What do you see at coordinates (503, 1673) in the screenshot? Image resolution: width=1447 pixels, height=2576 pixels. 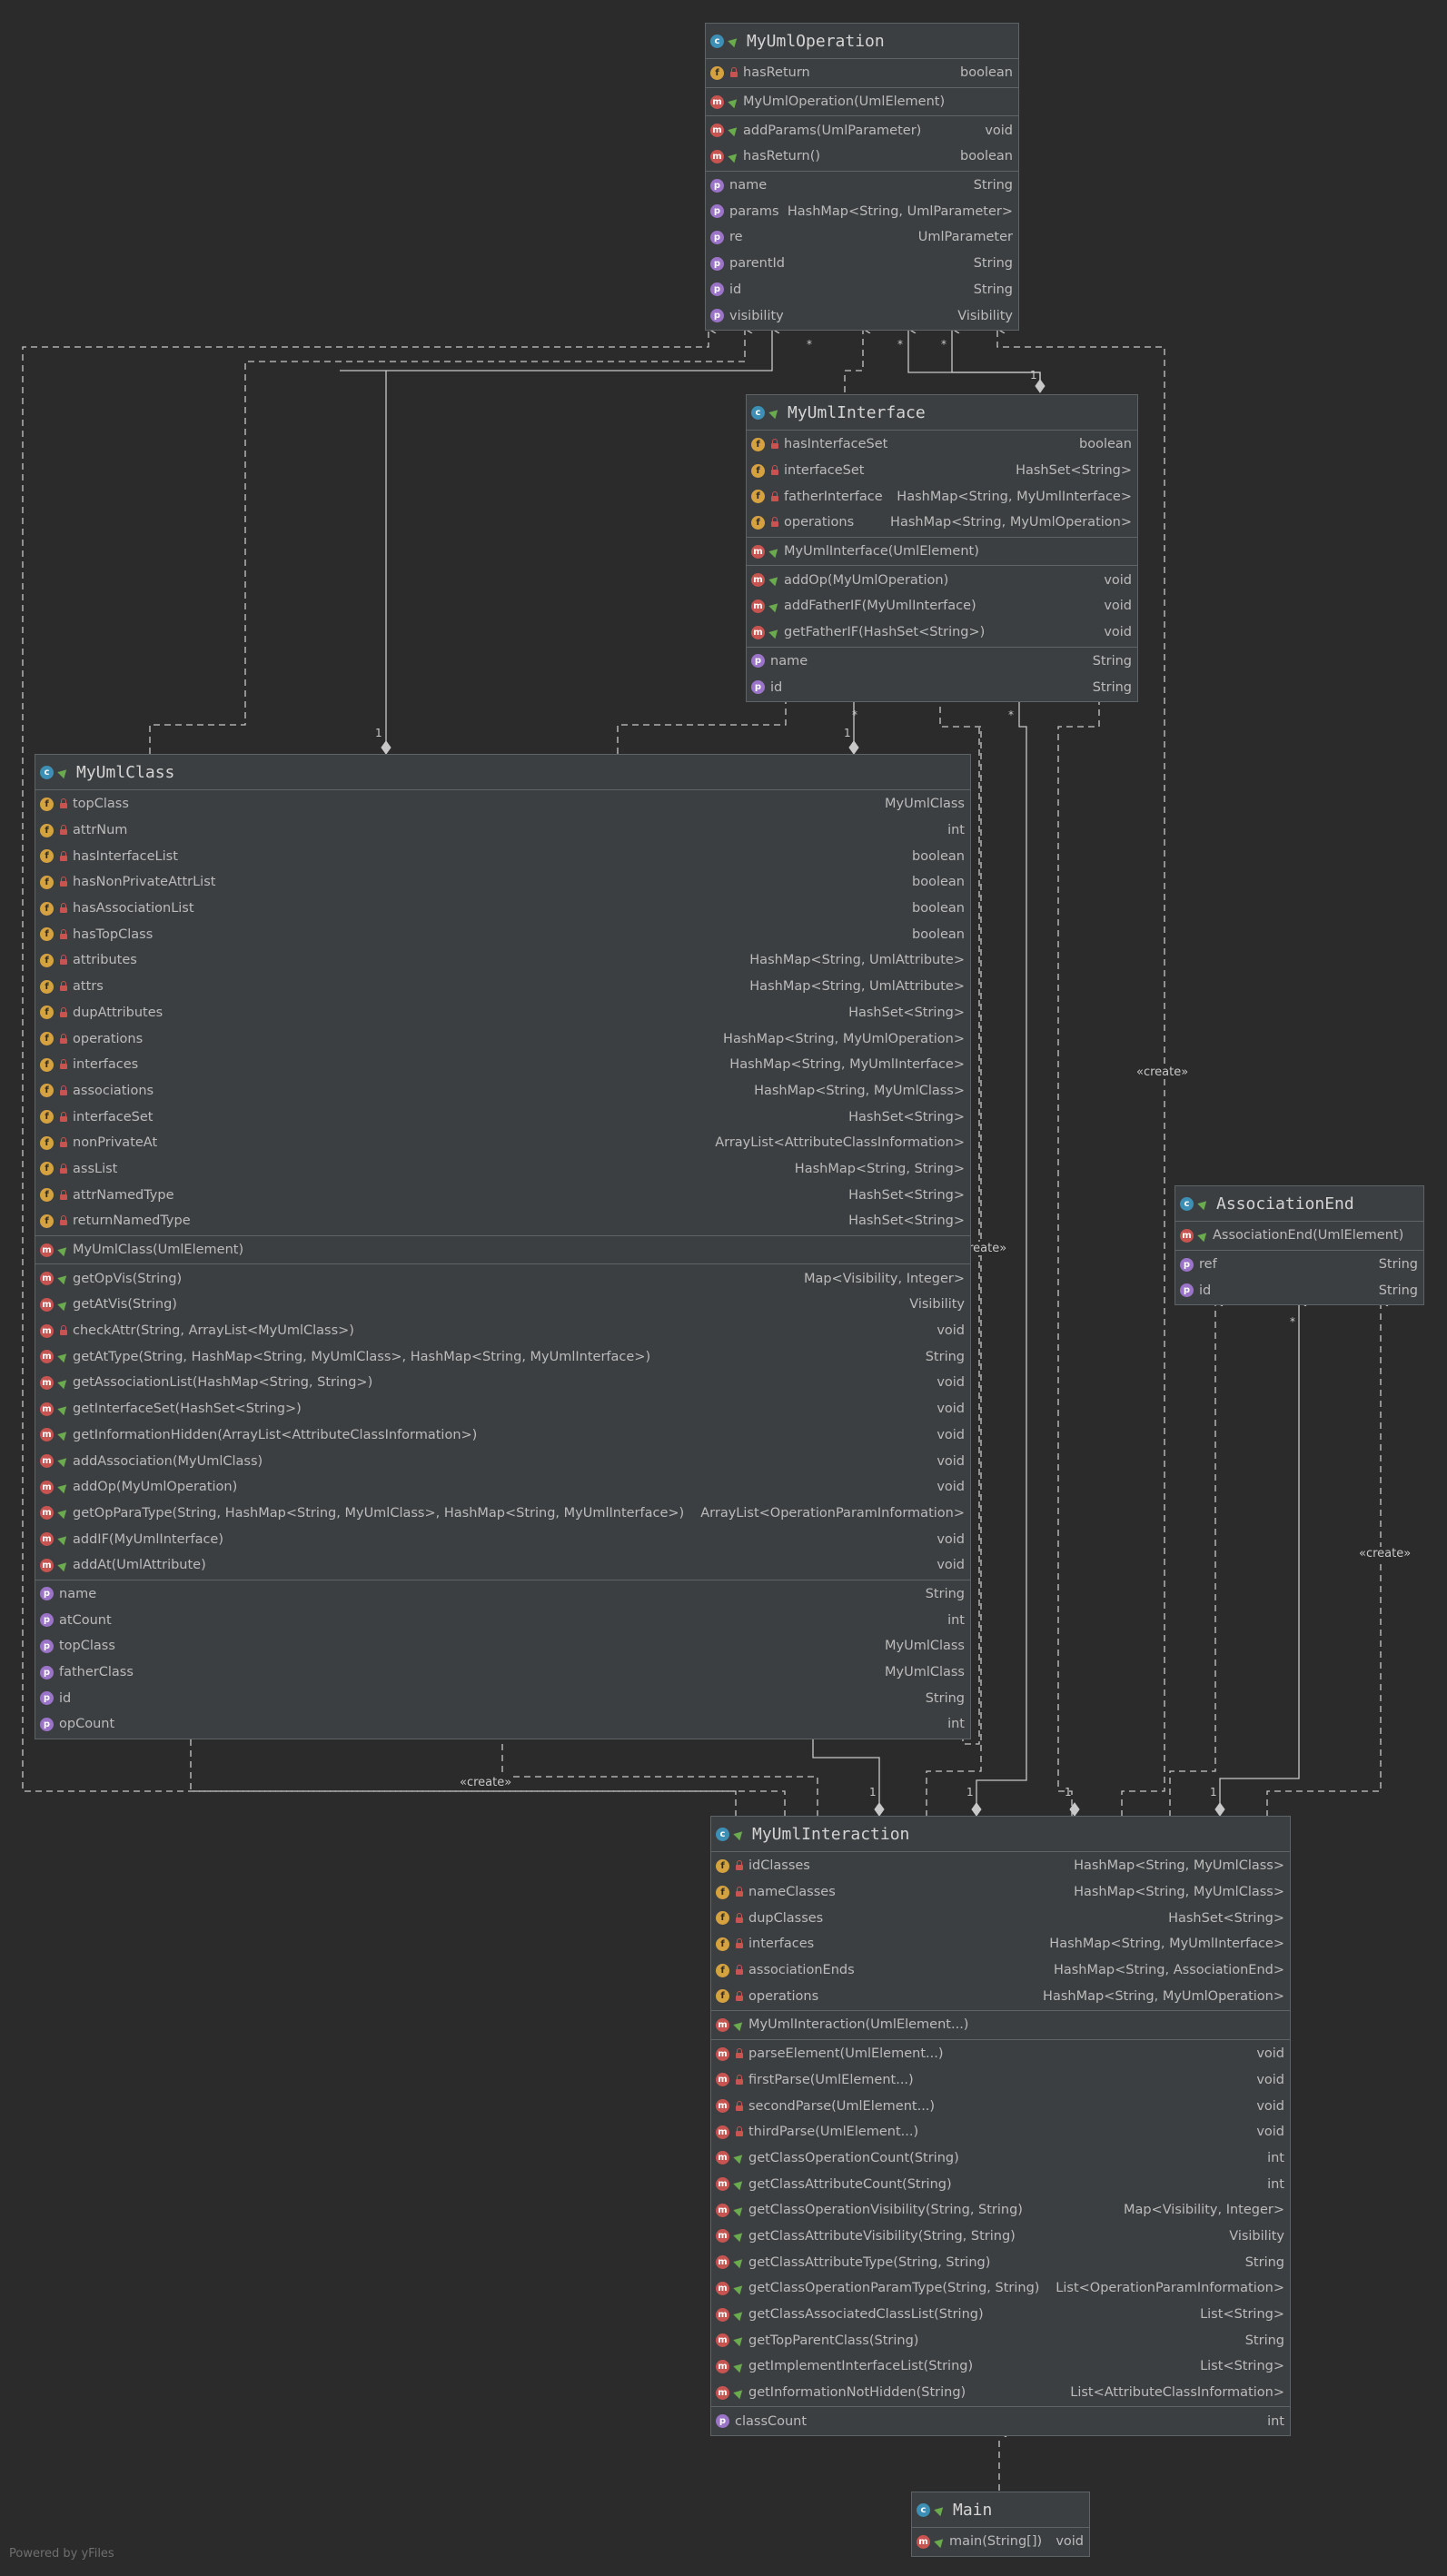 I see `member-row-fatherclass: p fatherClass MyUmlClass` at bounding box center [503, 1673].